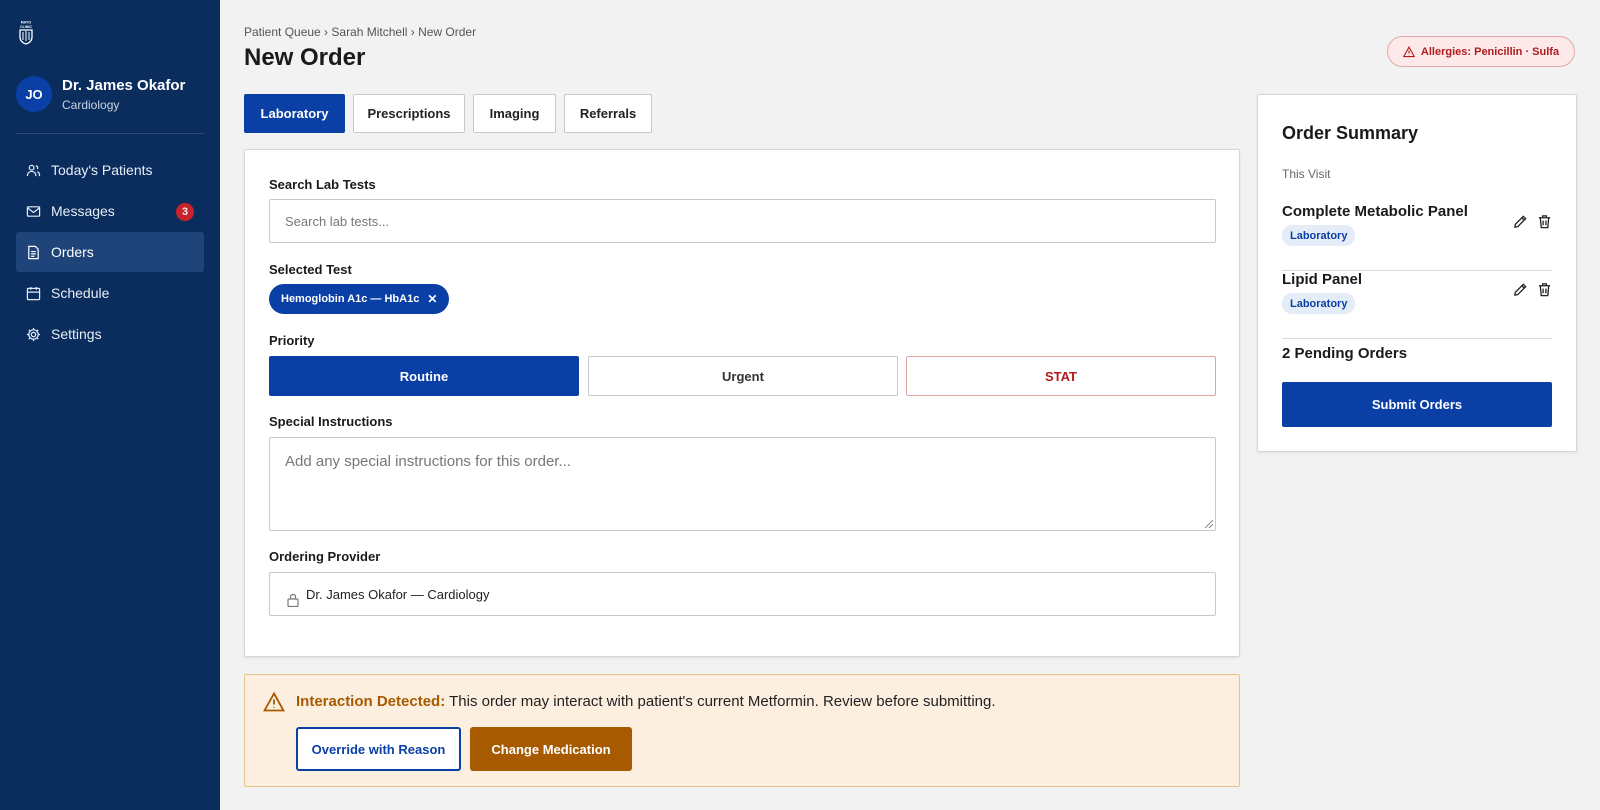 The width and height of the screenshot is (1600, 810). I want to click on change-medication-button: Change Medication, so click(551, 749).